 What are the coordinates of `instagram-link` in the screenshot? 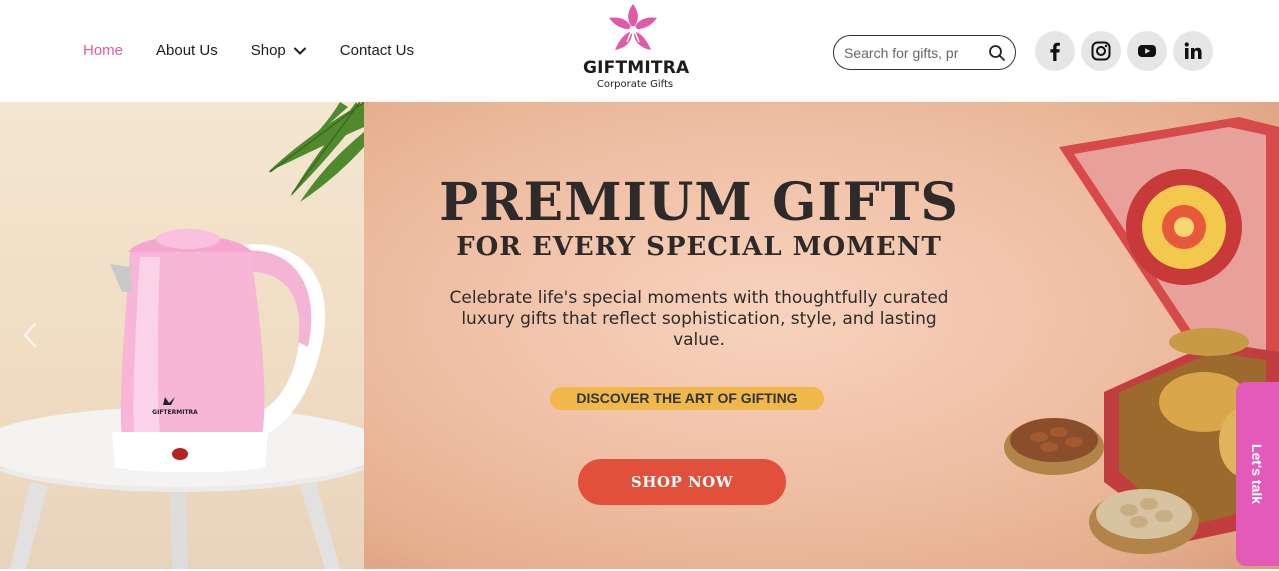 It's located at (1101, 51).